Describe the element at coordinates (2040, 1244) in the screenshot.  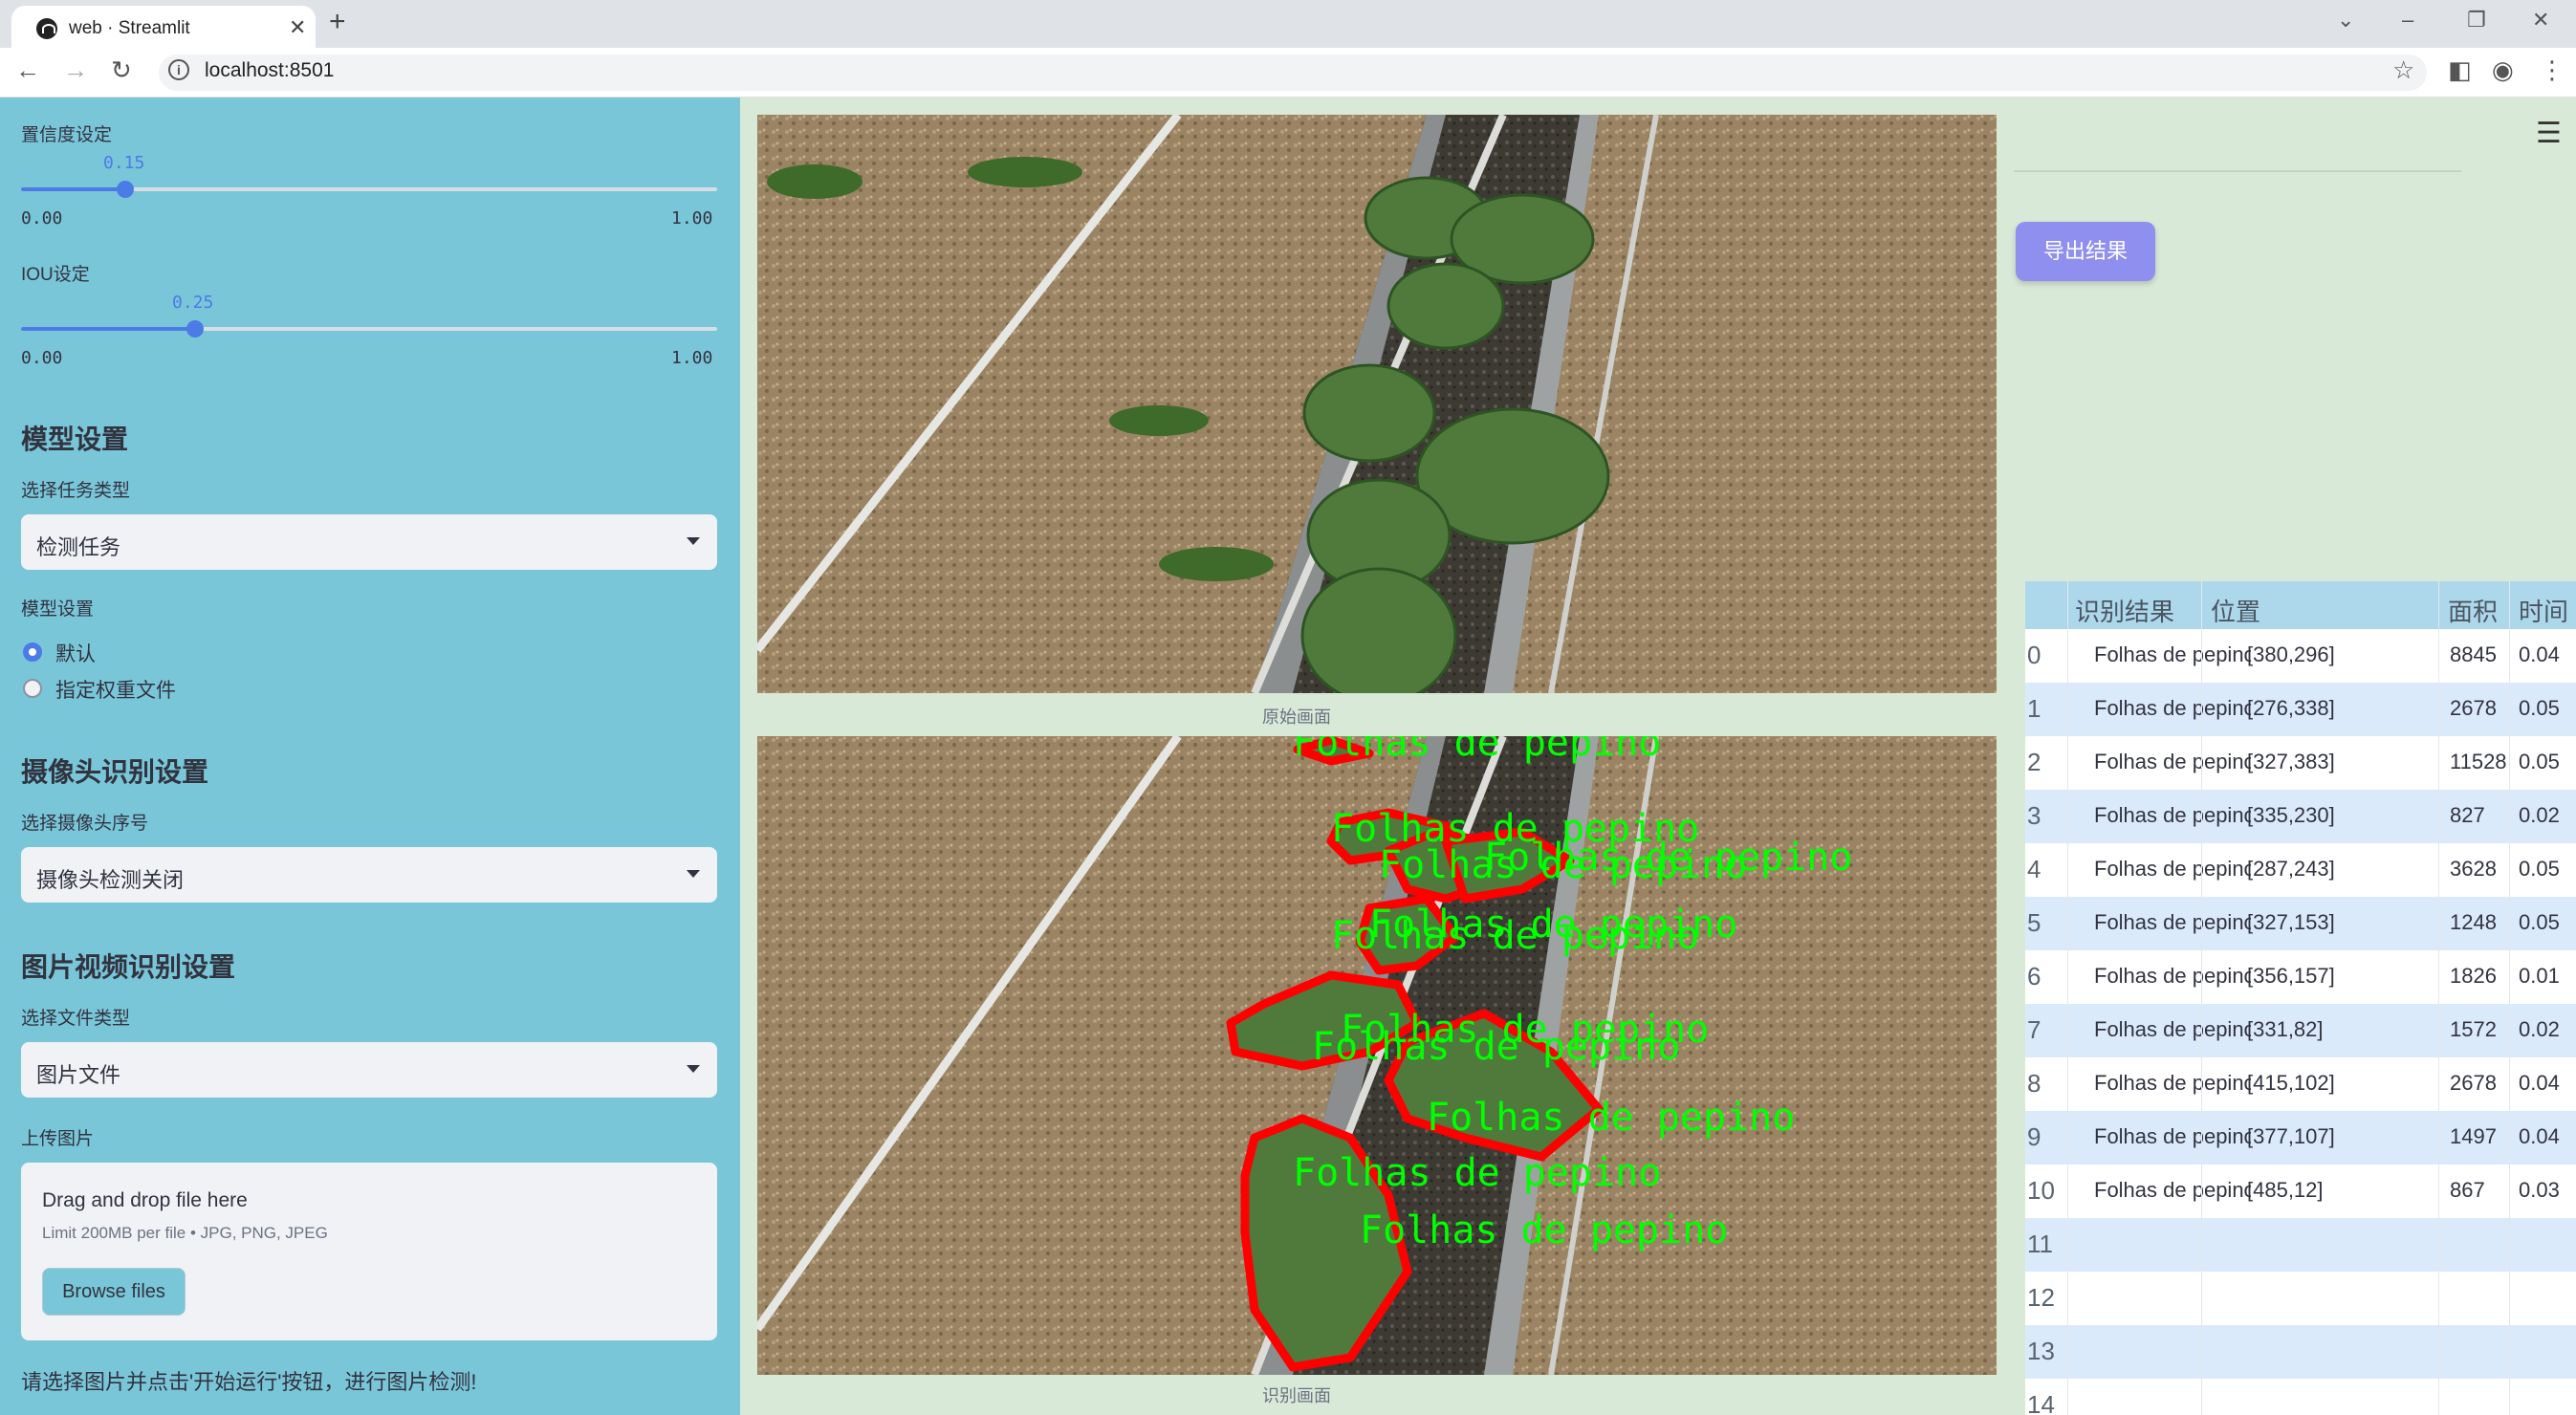
I see `row-index: 11` at that location.